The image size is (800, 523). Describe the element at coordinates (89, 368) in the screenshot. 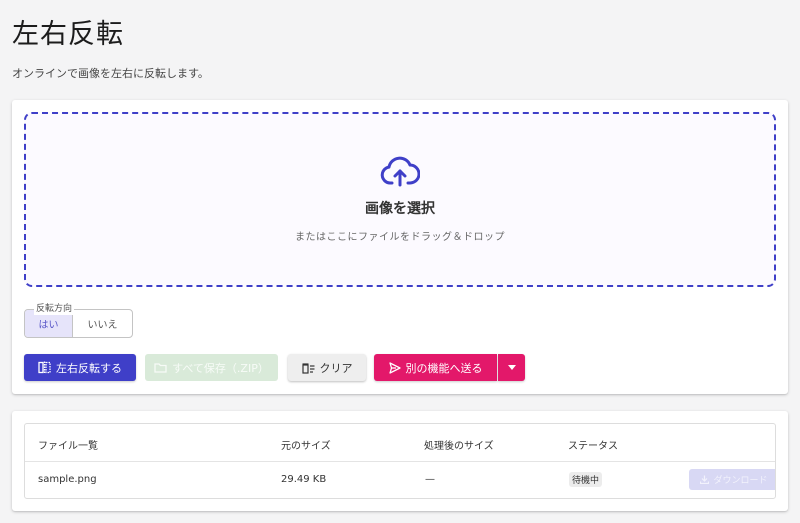

I see `flip-button-label: 左右反転する` at that location.